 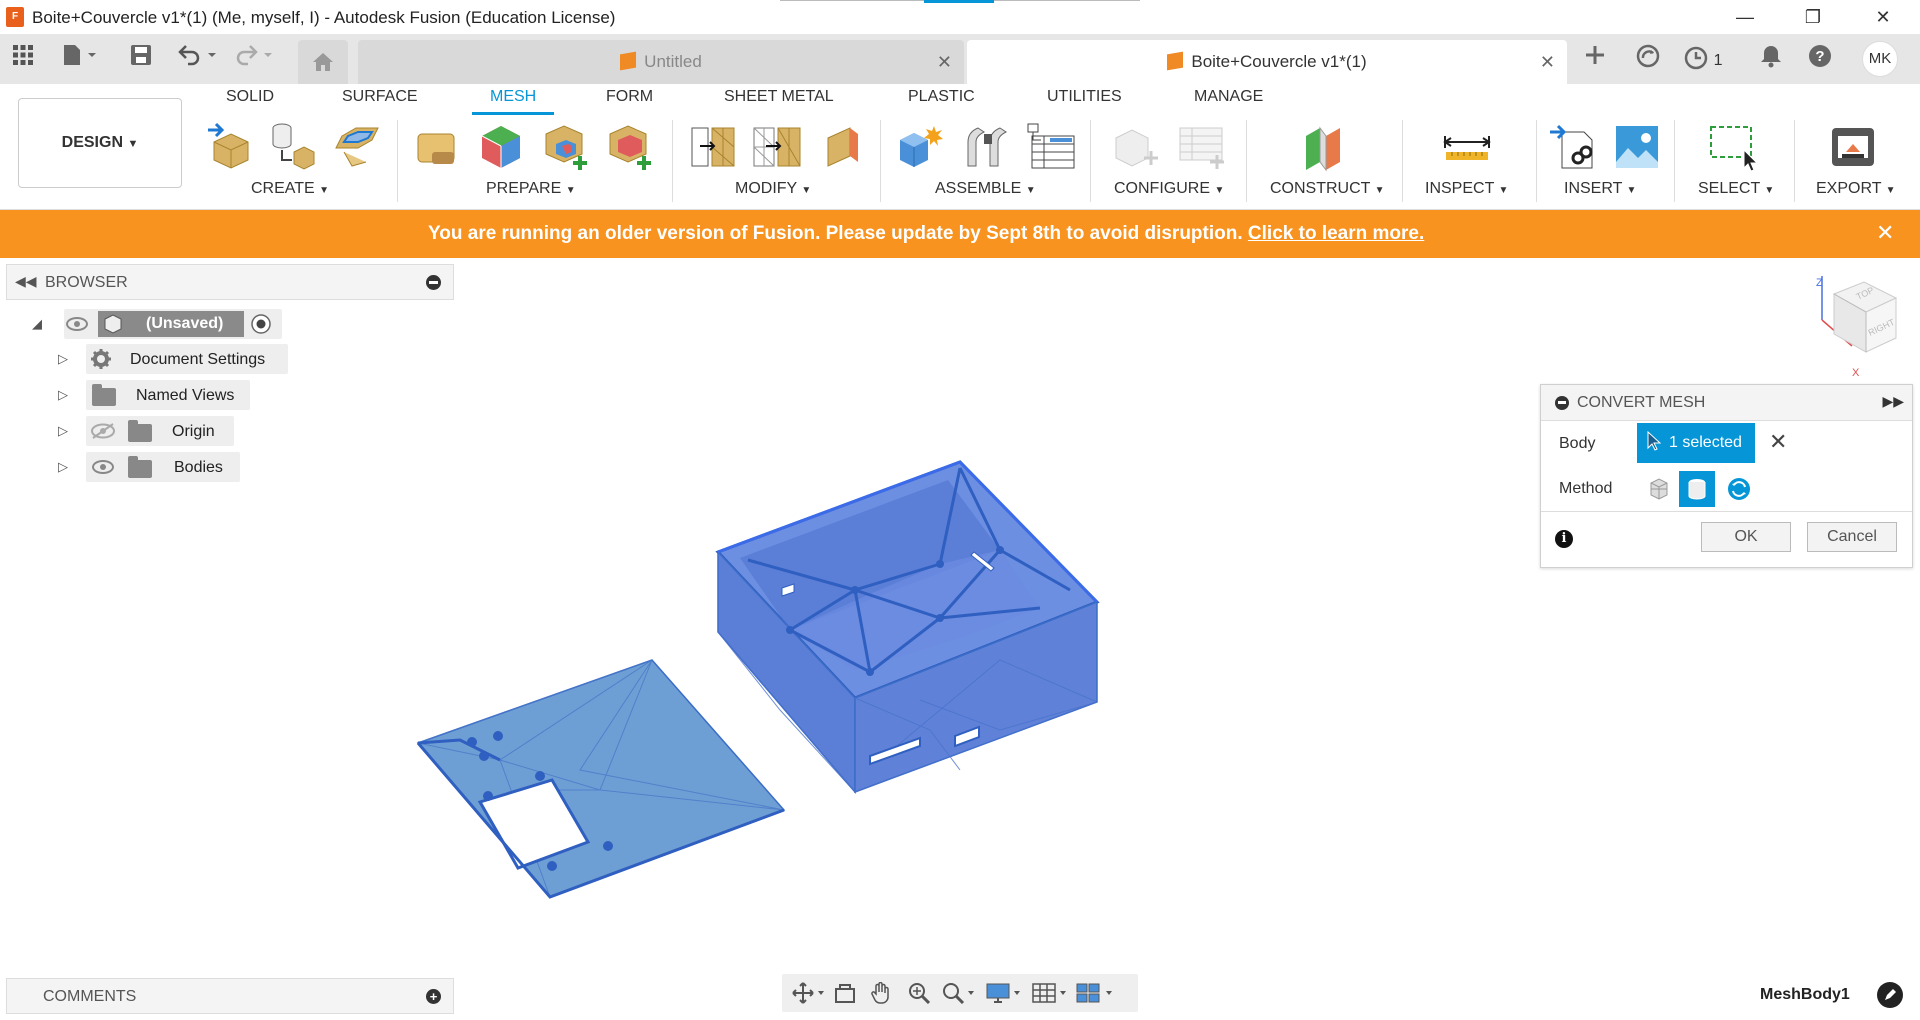 I want to click on add-comment-icon: +, so click(x=433, y=996).